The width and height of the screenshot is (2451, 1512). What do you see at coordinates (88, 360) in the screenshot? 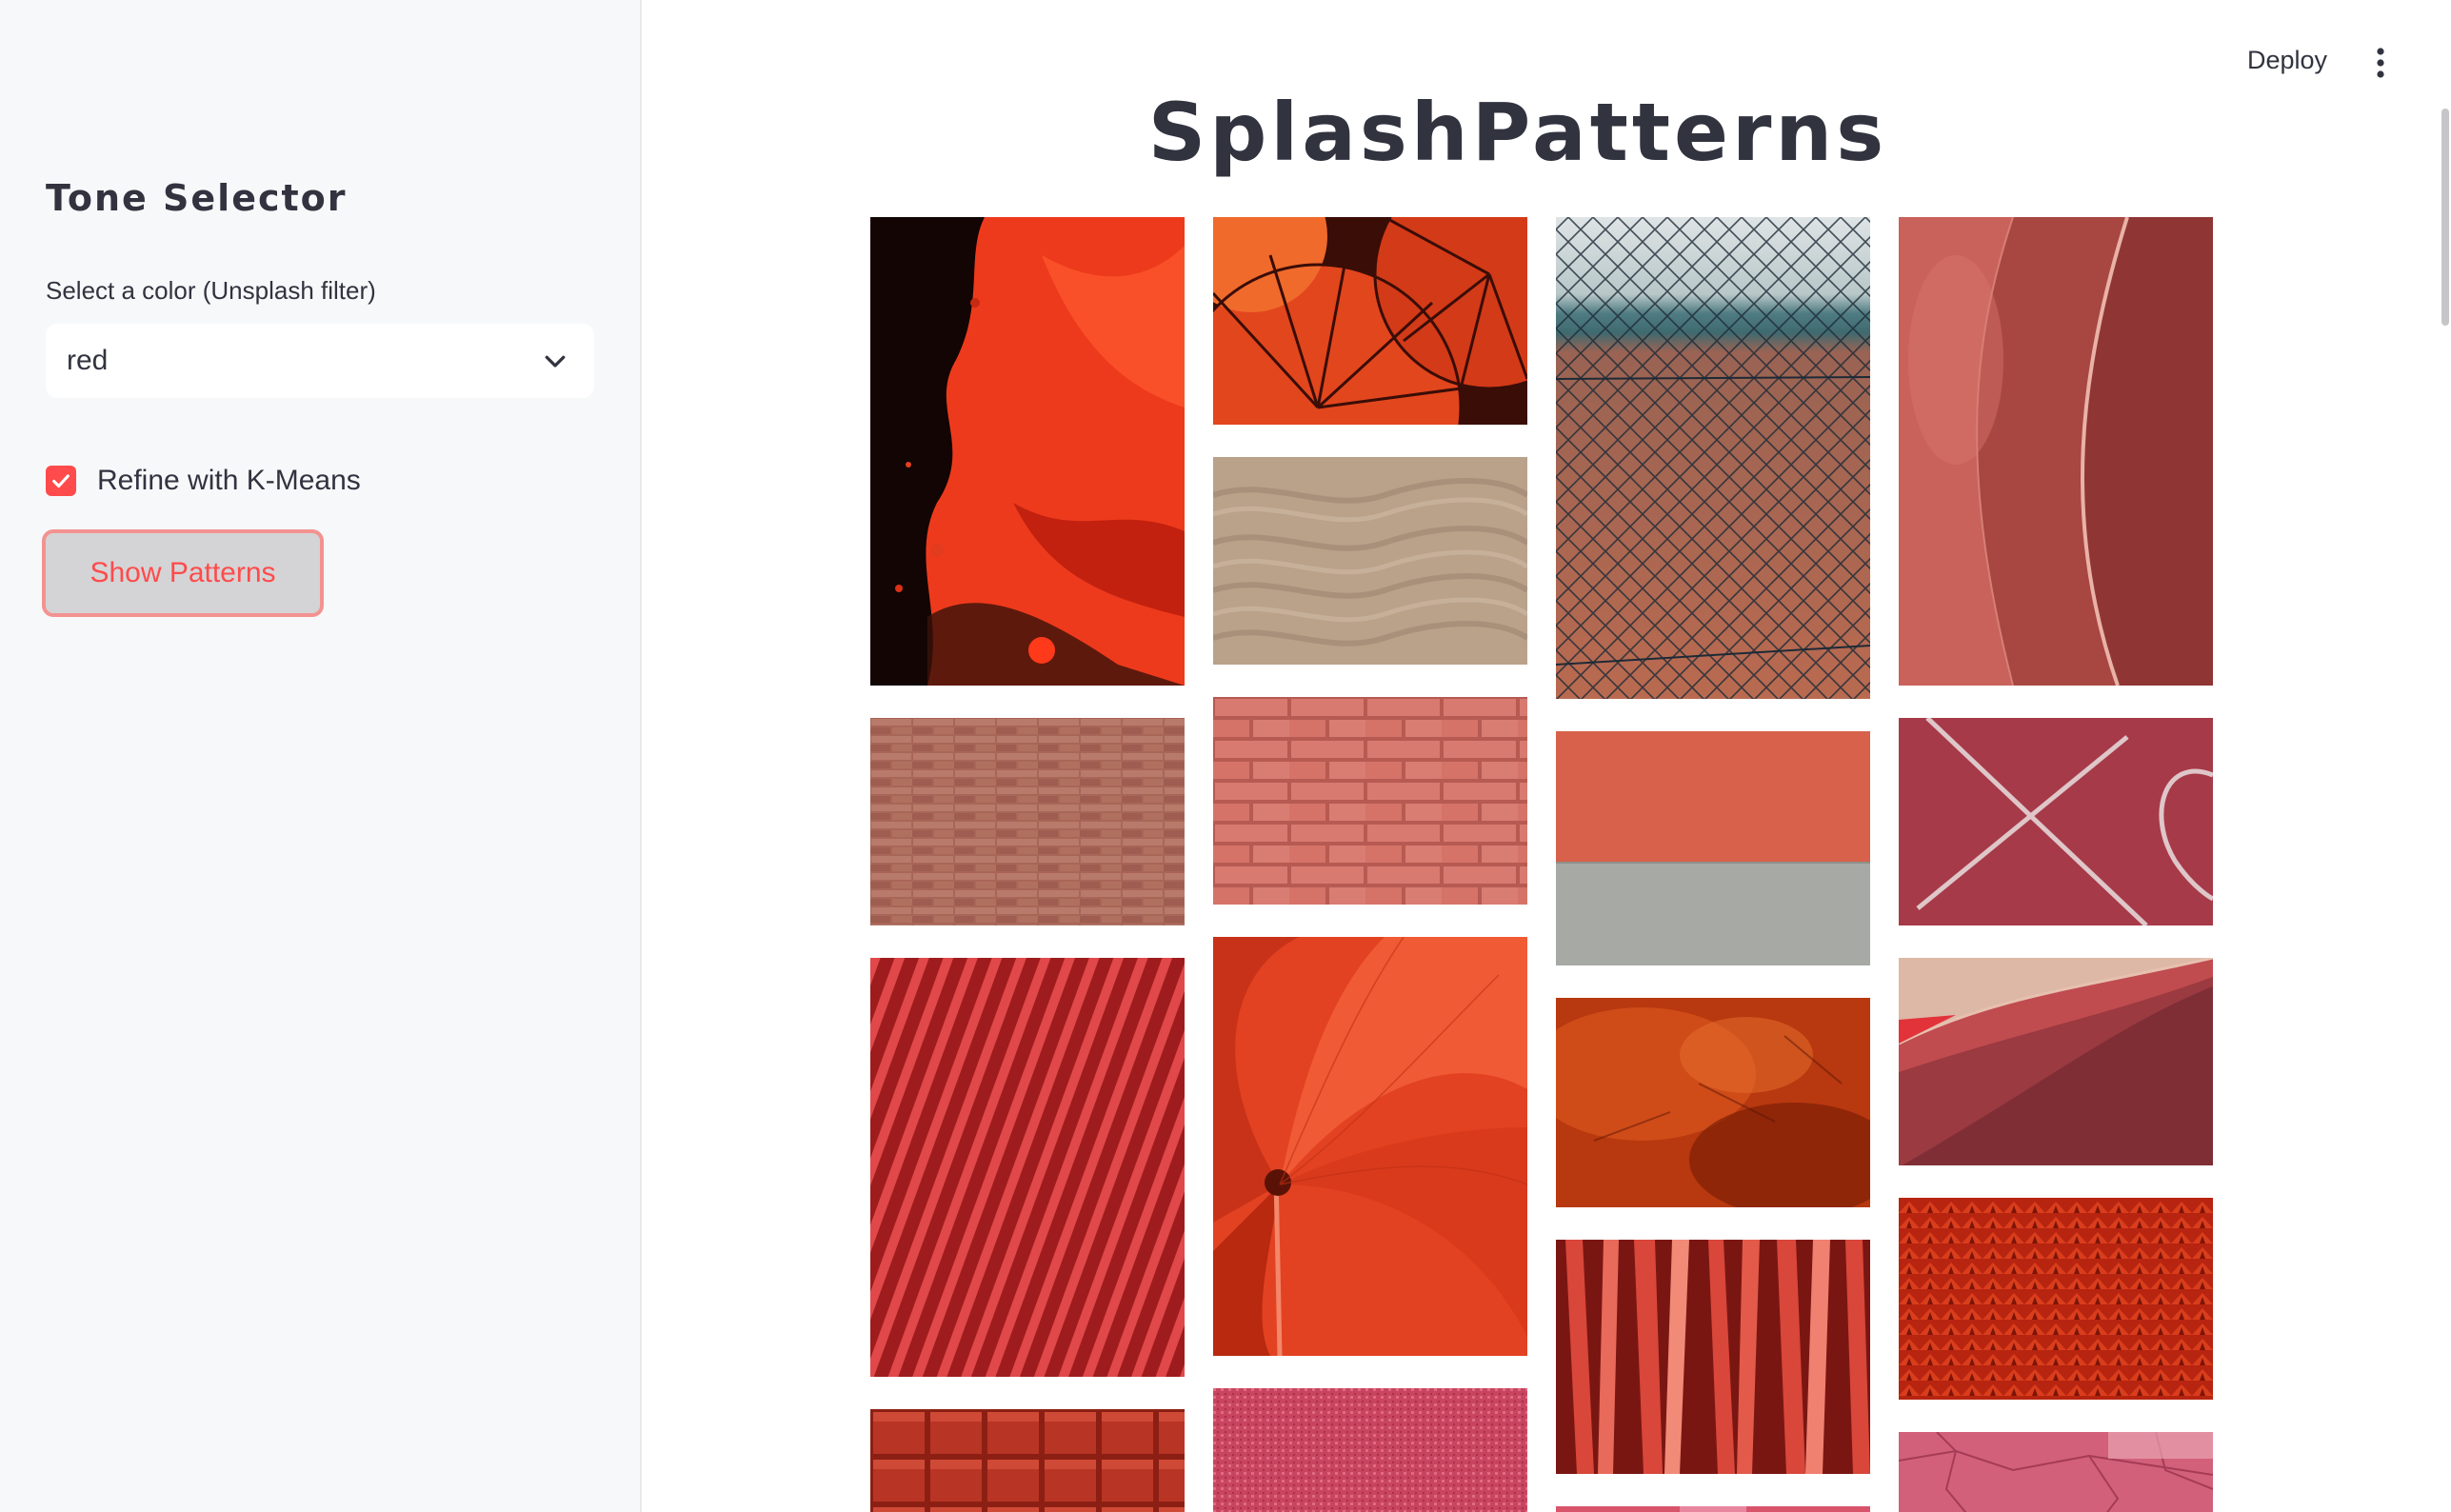
I see `color-select-value: red` at bounding box center [88, 360].